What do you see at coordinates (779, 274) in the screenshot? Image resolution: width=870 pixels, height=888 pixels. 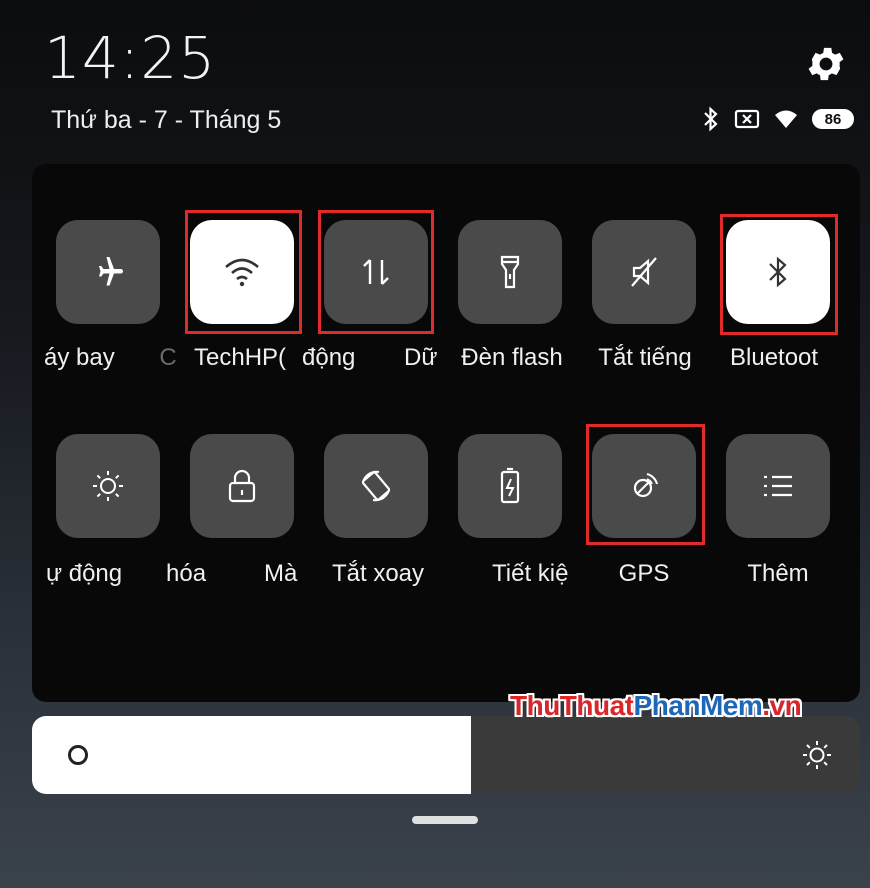 I see `highlight-bluetooth` at bounding box center [779, 274].